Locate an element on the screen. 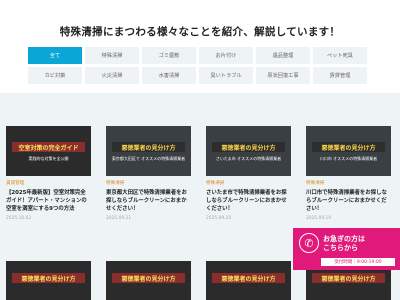 Image resolution: width=400 pixels, height=300 pixels. article-title: 川口市で特殊清掃業者をお探しならブルークリーンにおまかせください！ is located at coordinates (348, 201).